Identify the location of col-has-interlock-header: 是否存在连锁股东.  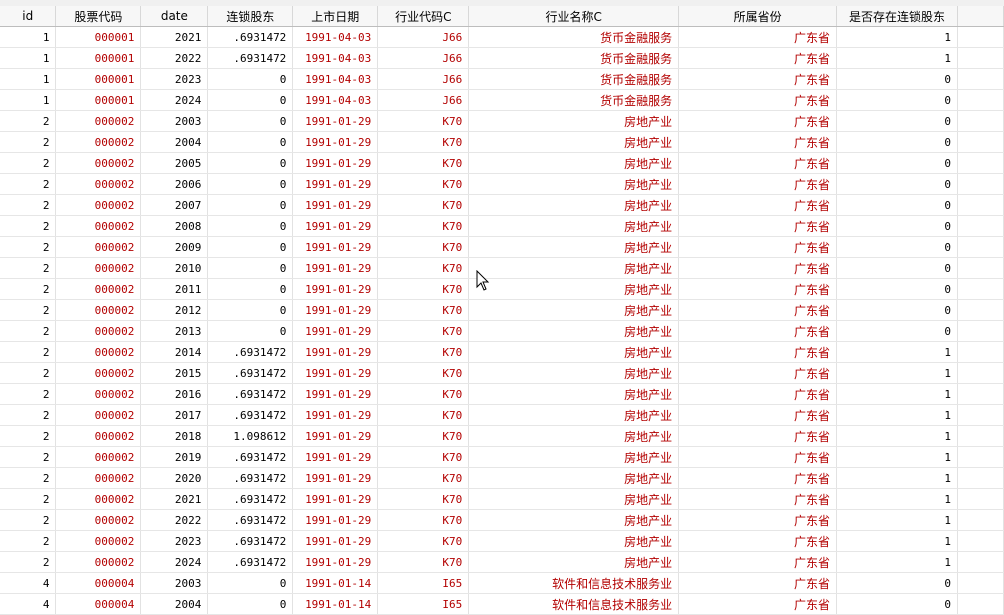
(897, 16).